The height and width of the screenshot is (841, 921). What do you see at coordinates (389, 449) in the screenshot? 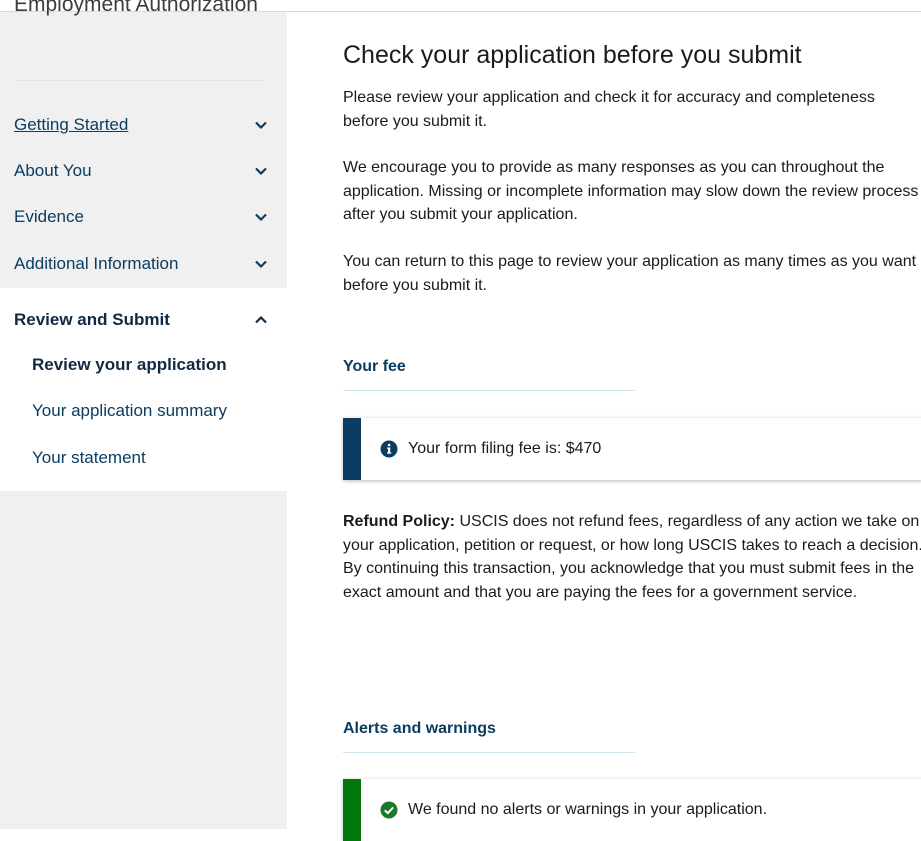
I see `info-icon` at bounding box center [389, 449].